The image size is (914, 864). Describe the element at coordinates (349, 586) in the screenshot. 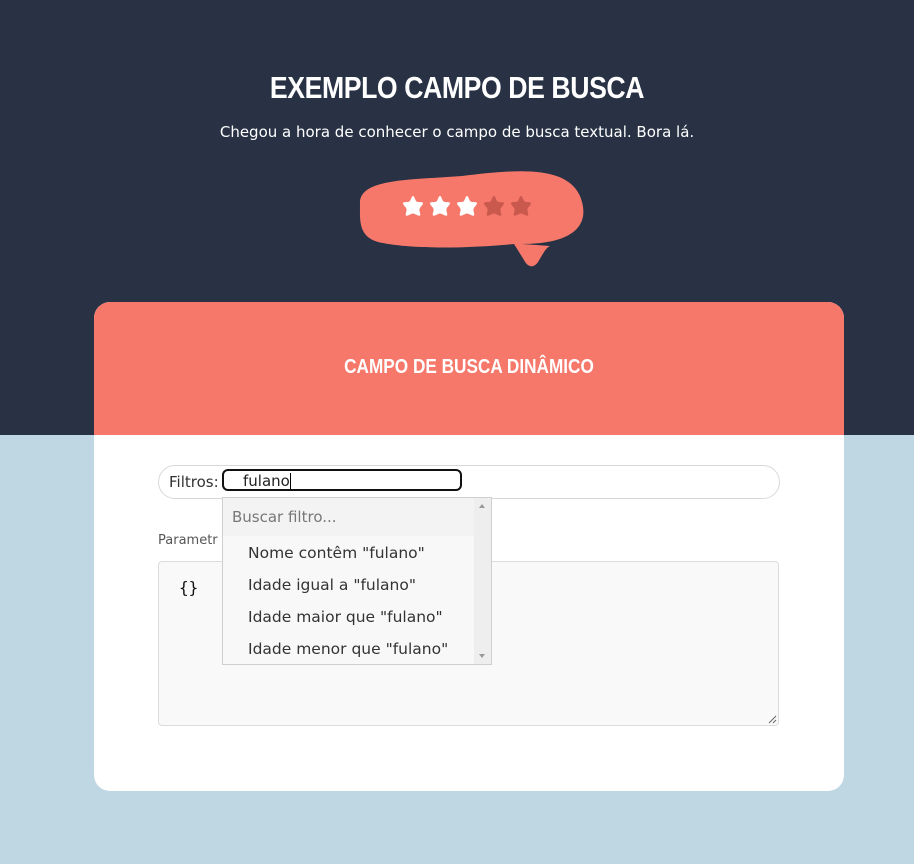

I see `dropdown-option: Idade igual a "fulano"` at that location.